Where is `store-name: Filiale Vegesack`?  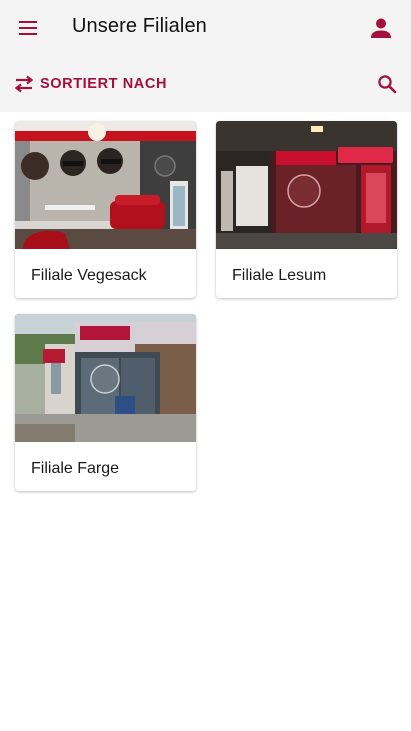
store-name: Filiale Vegesack is located at coordinates (89, 275).